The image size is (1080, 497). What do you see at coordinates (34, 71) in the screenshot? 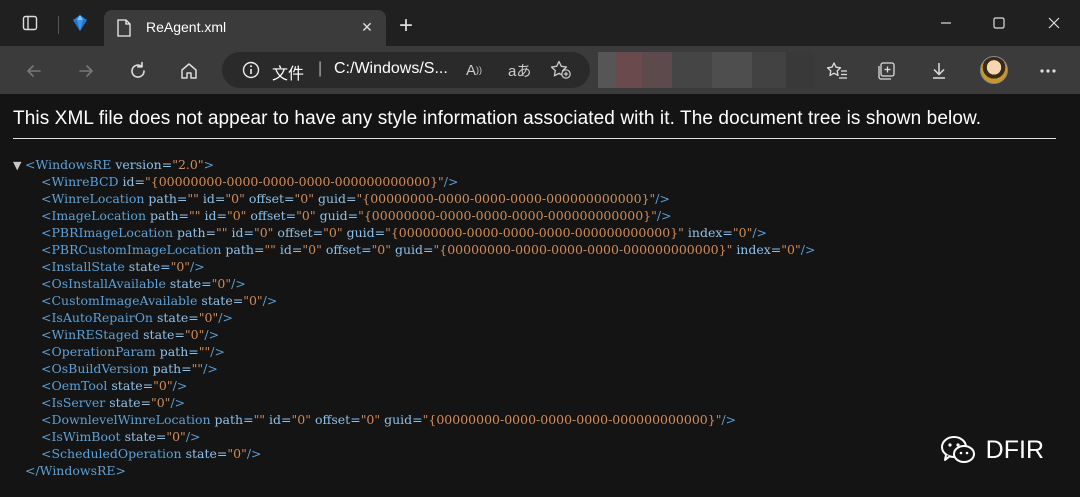
I see `back-icon` at bounding box center [34, 71].